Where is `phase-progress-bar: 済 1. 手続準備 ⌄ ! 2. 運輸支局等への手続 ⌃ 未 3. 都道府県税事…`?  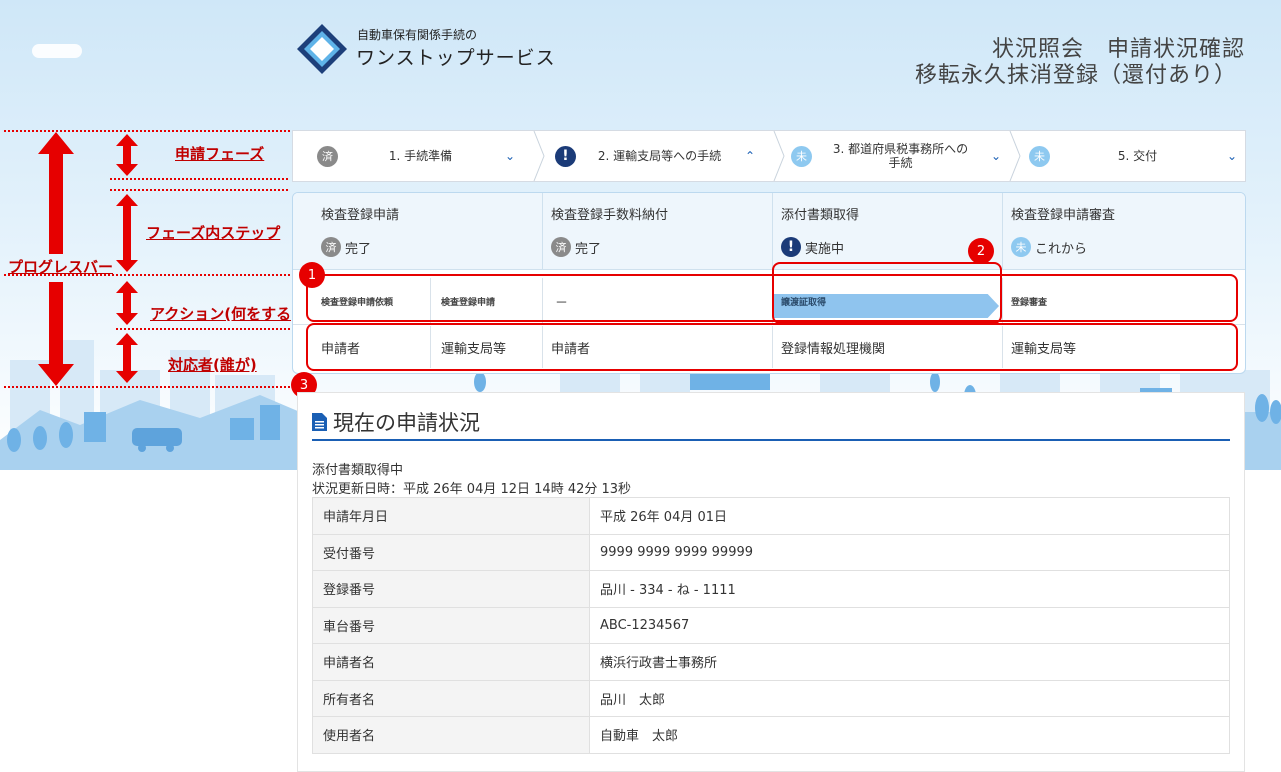
phase-progress-bar: 済 1. 手続準備 ⌄ ! 2. 運輸支局等への手続 ⌃ 未 3. 都道府県税事… is located at coordinates (769, 156).